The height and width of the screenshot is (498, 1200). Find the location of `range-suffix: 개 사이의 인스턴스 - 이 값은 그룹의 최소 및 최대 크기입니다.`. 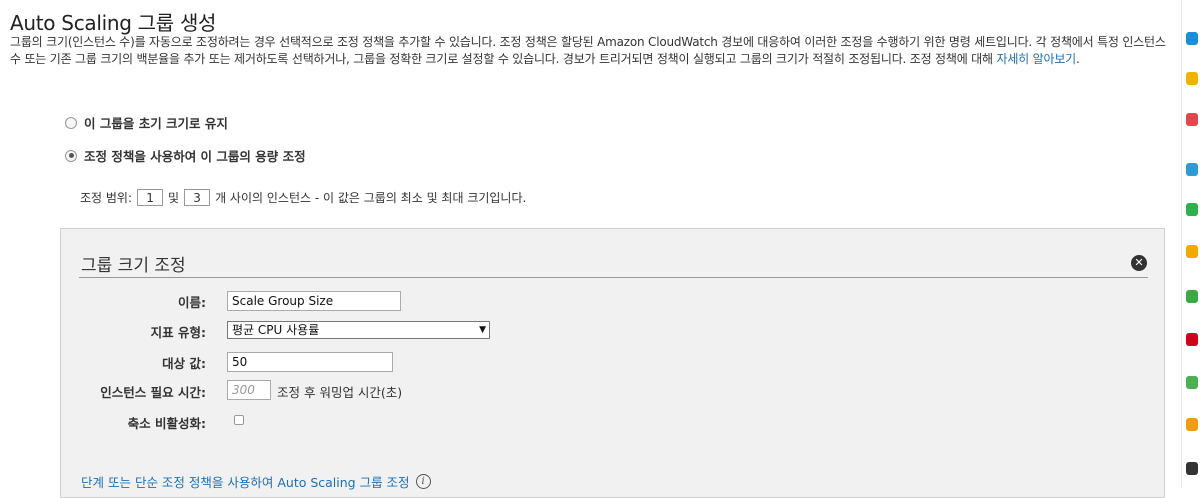

range-suffix: 개 사이의 인스턴스 - 이 값은 그룹의 최소 및 최대 크기입니다. is located at coordinates (371, 198).